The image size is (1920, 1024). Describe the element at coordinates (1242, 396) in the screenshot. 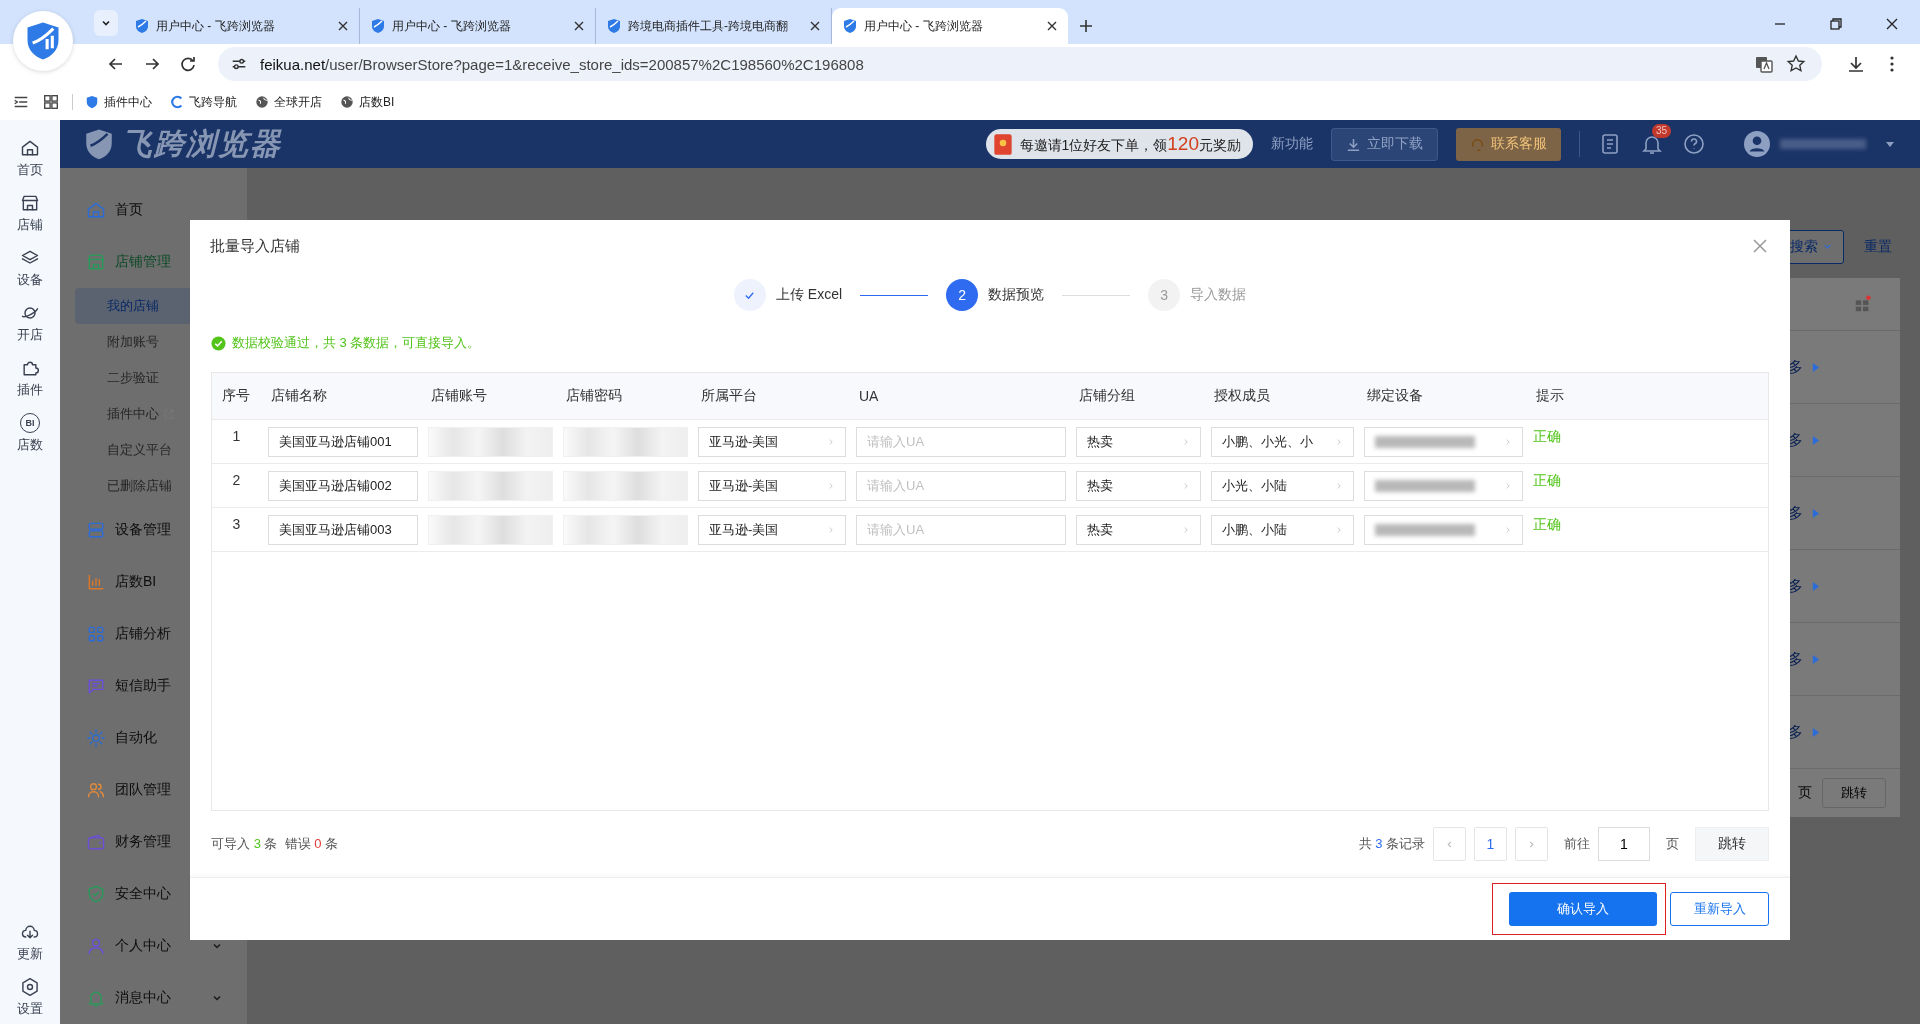

I see `column-header: 授权成员` at that location.